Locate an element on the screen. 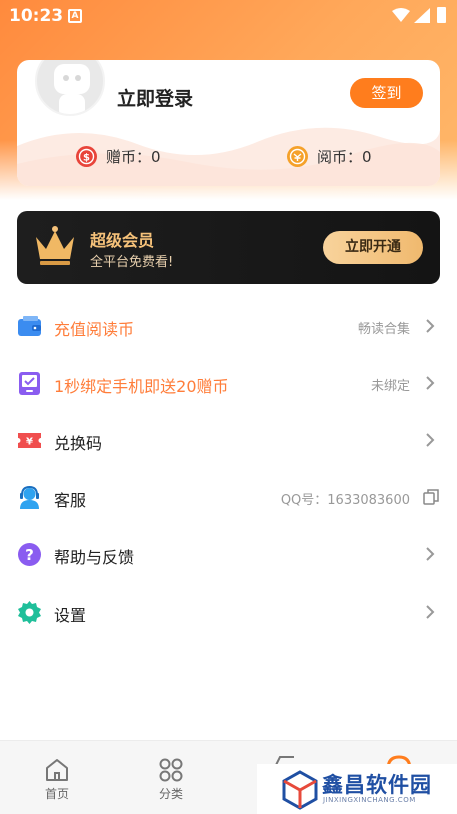  menu-item-label: 帮助与反馈 is located at coordinates (94, 557).